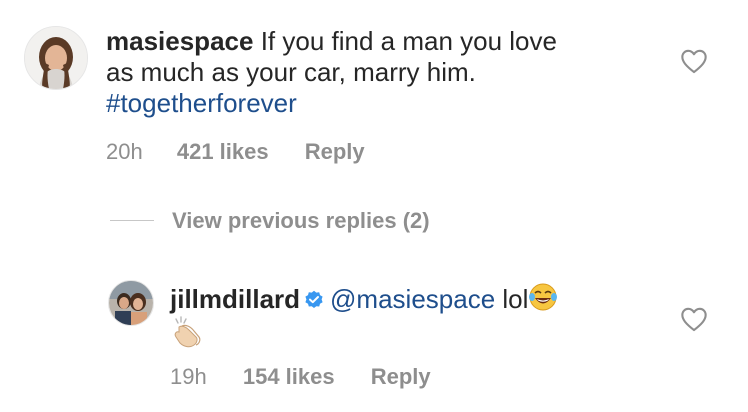 The width and height of the screenshot is (748, 412). Describe the element at coordinates (301, 220) in the screenshot. I see `view-replies-label: View previous replies (2)` at that location.